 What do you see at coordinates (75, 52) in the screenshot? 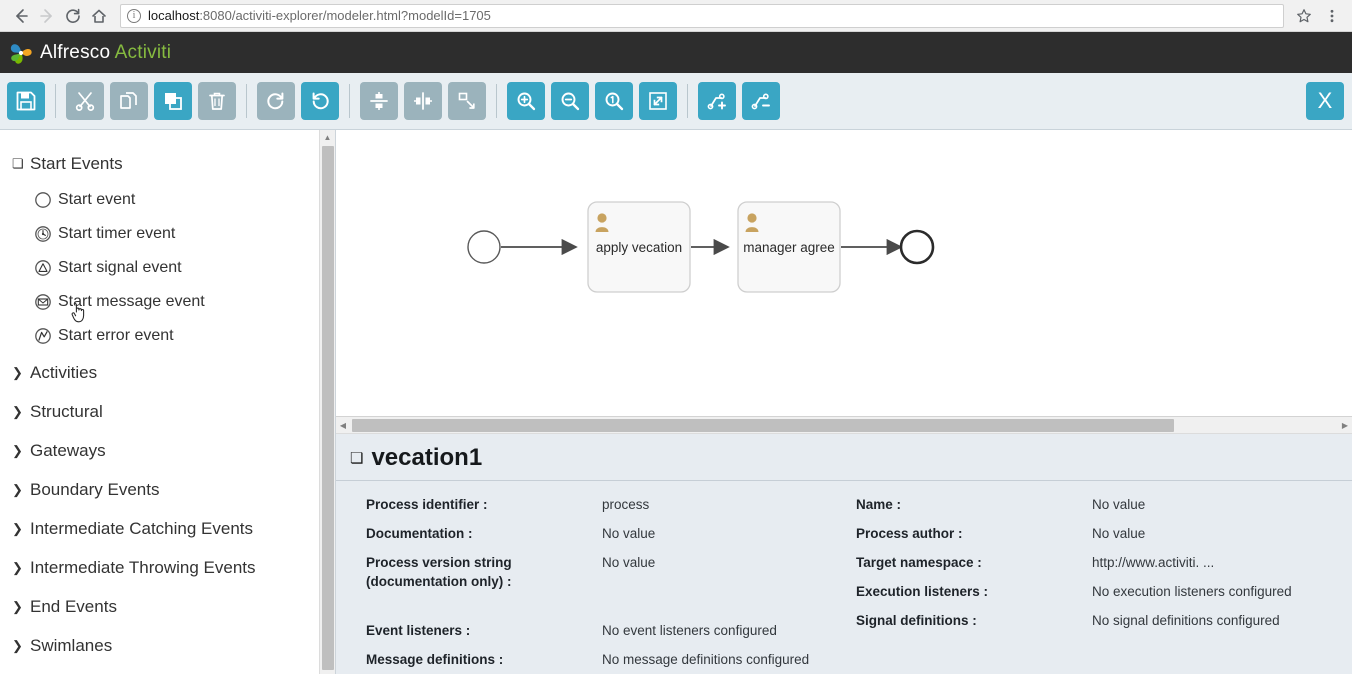
I see `brand-alfresco: Alfresco` at bounding box center [75, 52].